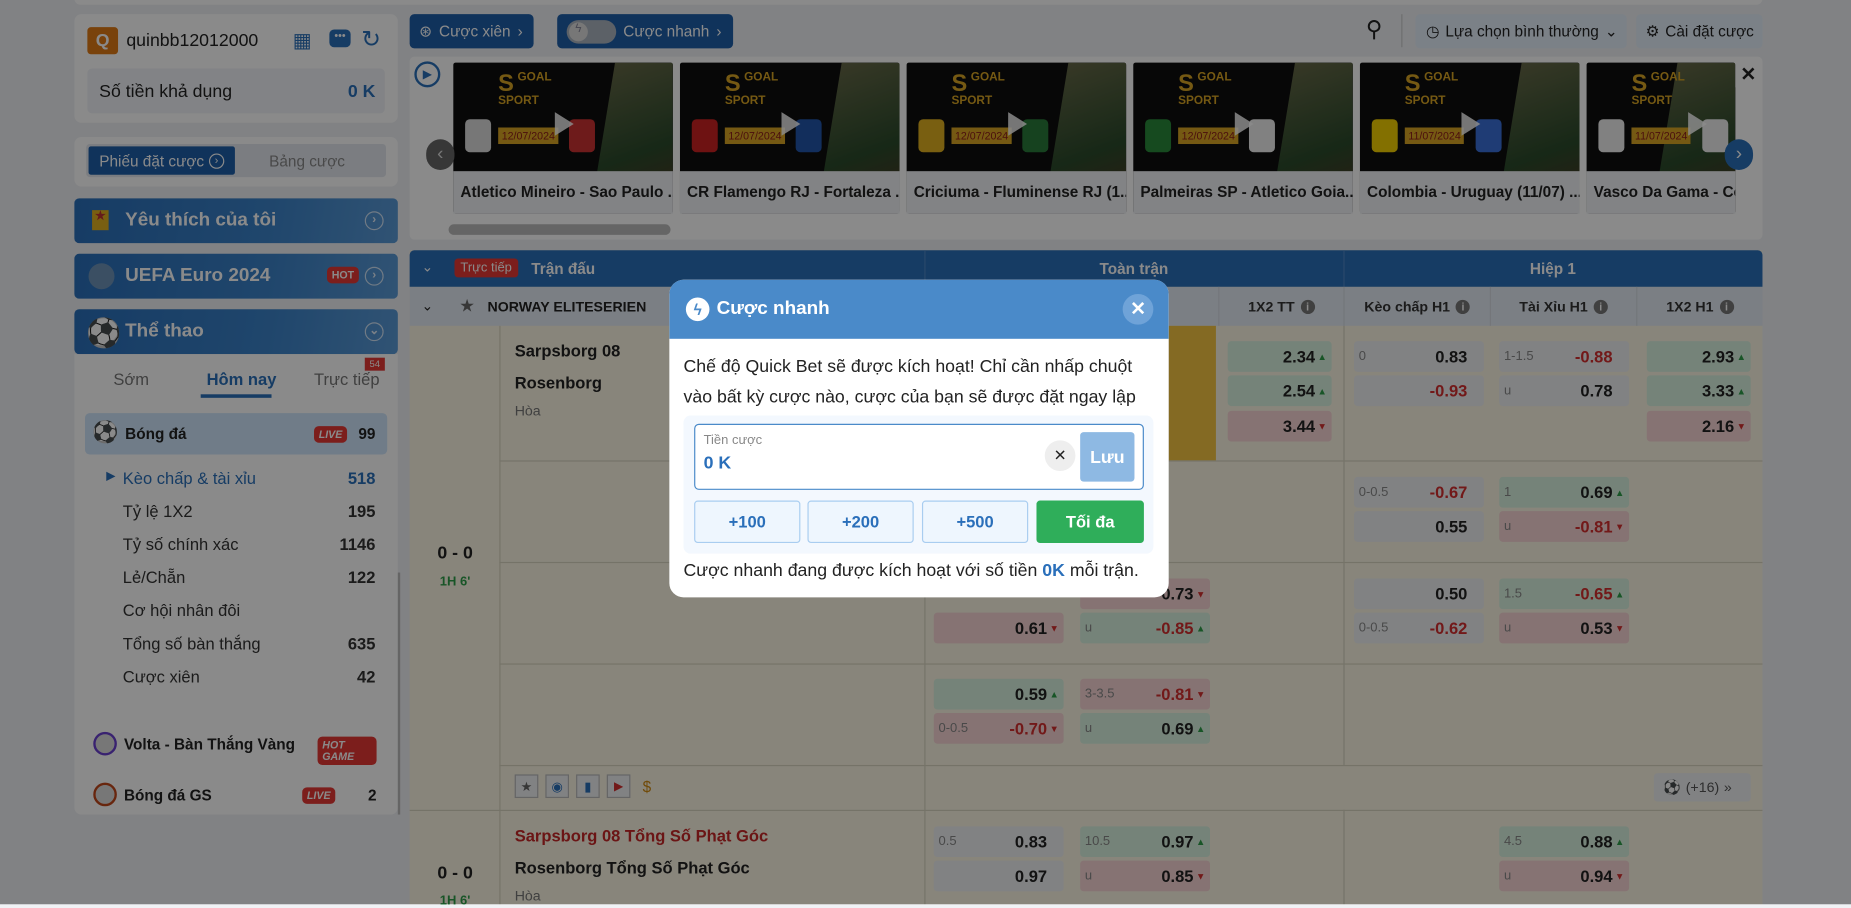  I want to click on stake-input: Tiền cược 0 K ✕ Lưu, so click(919, 456).